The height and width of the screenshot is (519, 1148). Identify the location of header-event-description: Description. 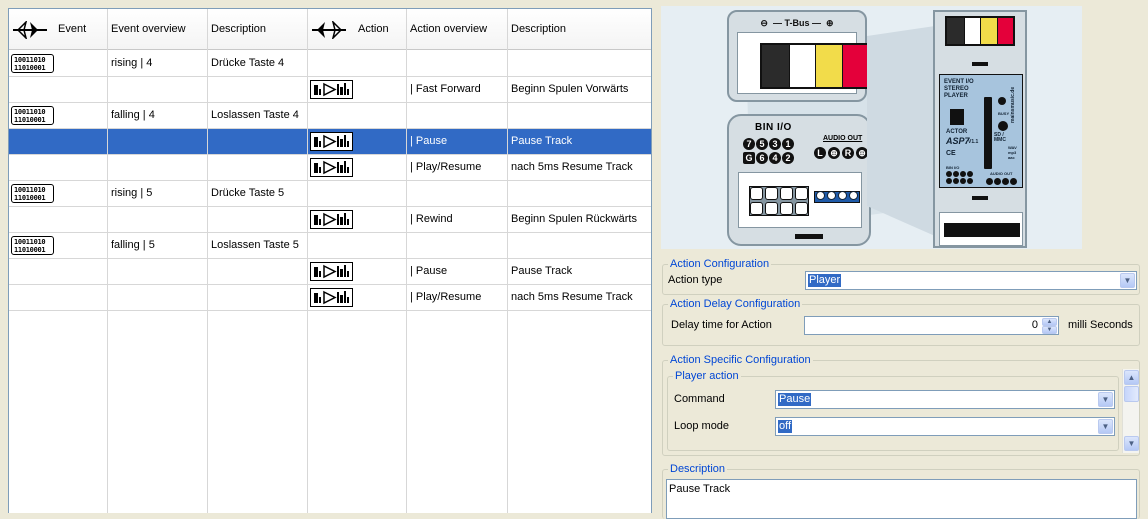
(238, 29).